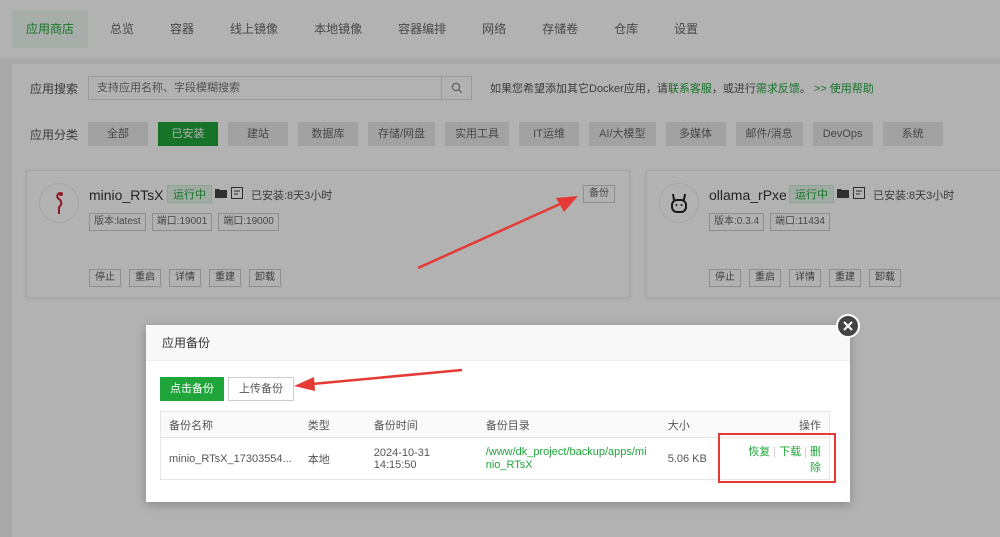  Describe the element at coordinates (568, 424) in the screenshot. I see `col-backup-dir: 备份目录` at that location.